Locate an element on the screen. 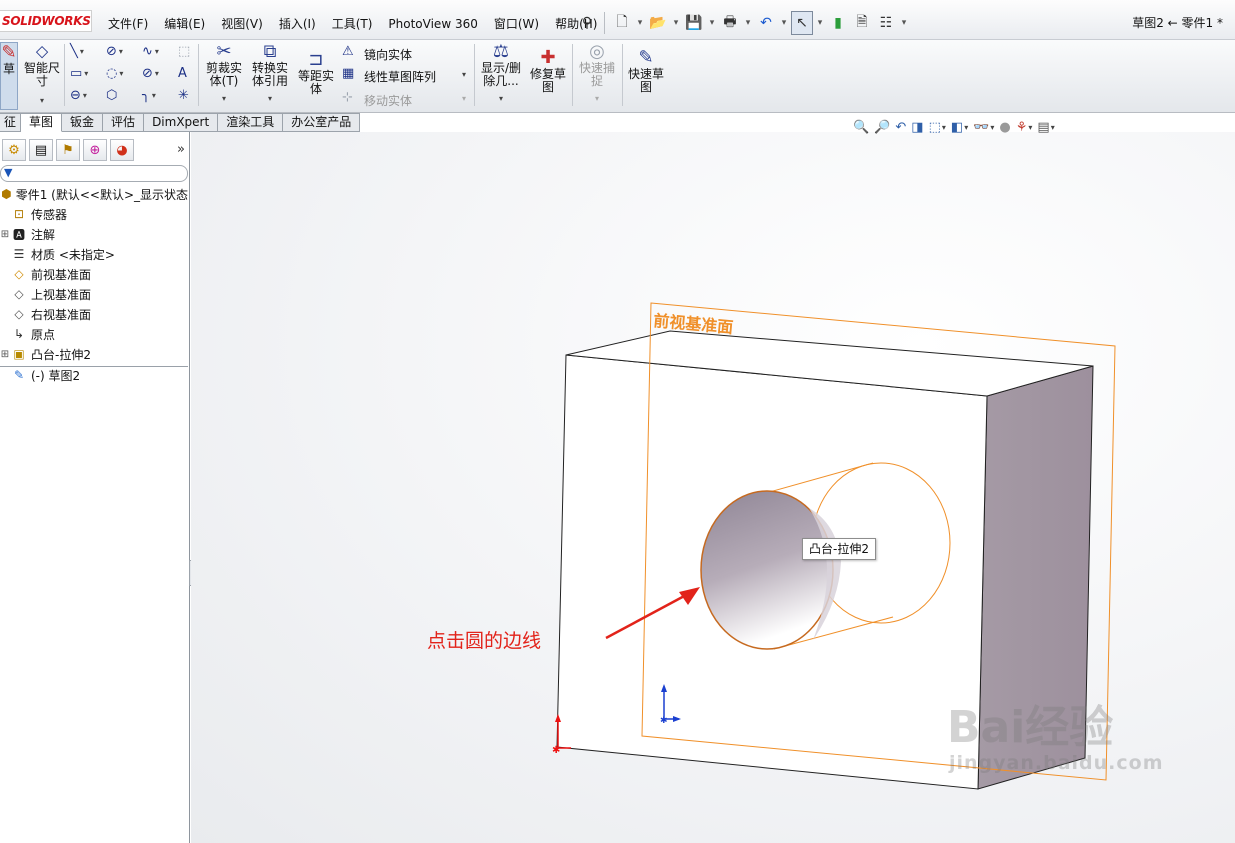  options-icon: ☷ is located at coordinates (886, 23).